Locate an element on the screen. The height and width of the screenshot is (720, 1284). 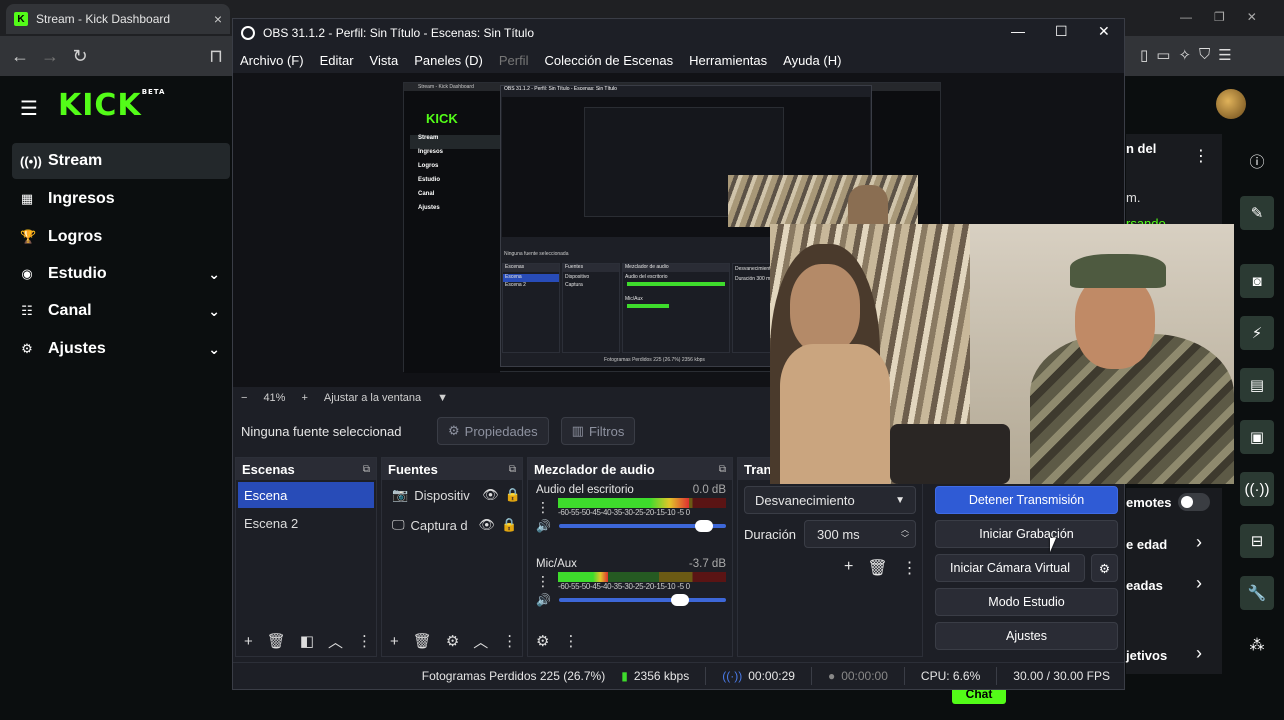
scenes-popout-icon: ⧉ is located at coordinates (366, 469).